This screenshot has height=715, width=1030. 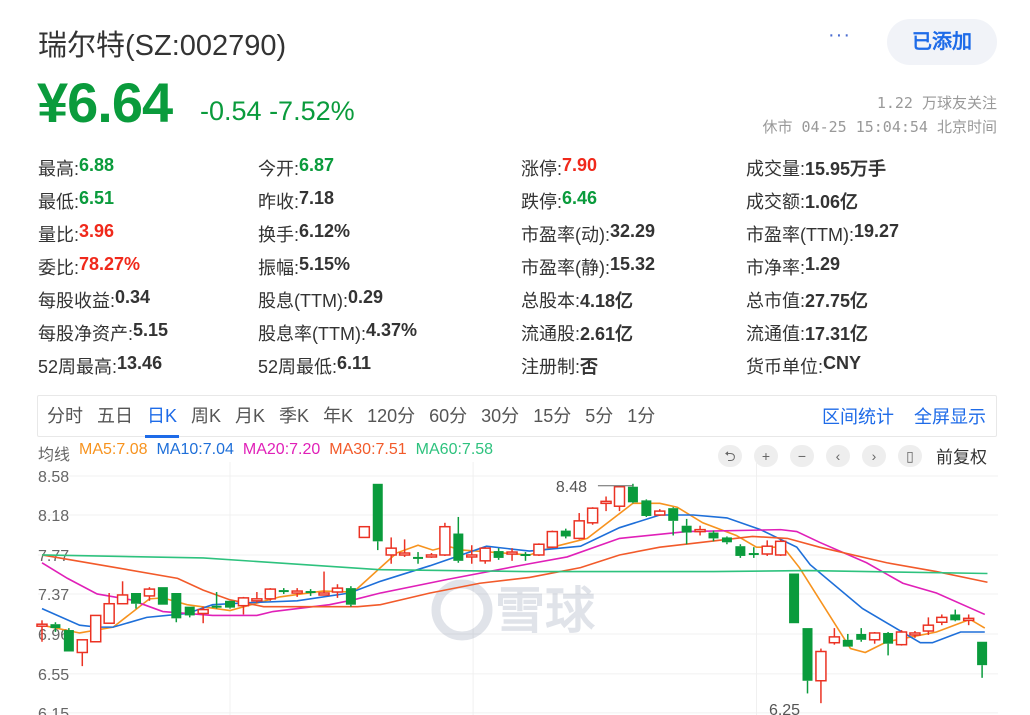 What do you see at coordinates (839, 35) in the screenshot?
I see `more-options-button: ···` at bounding box center [839, 35].